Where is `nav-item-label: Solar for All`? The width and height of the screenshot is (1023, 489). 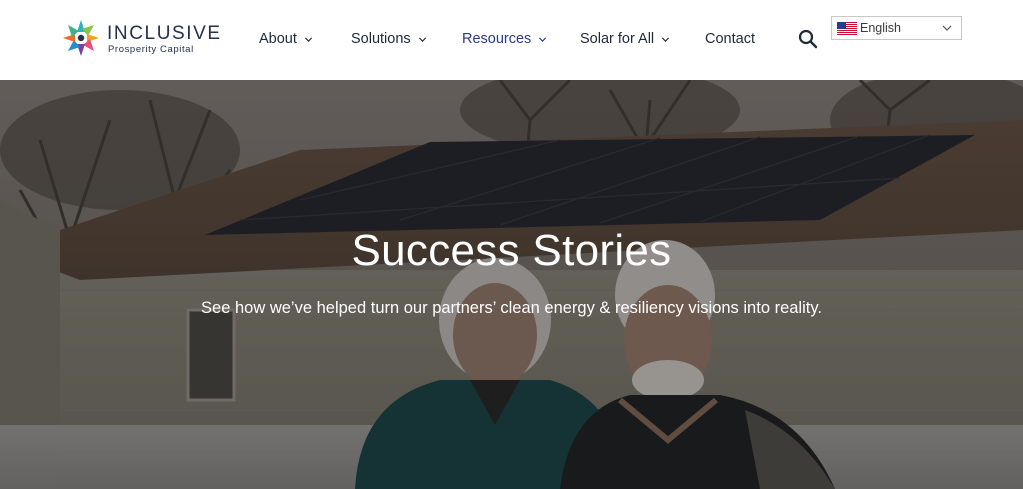
nav-item-label: Solar for All is located at coordinates (617, 39).